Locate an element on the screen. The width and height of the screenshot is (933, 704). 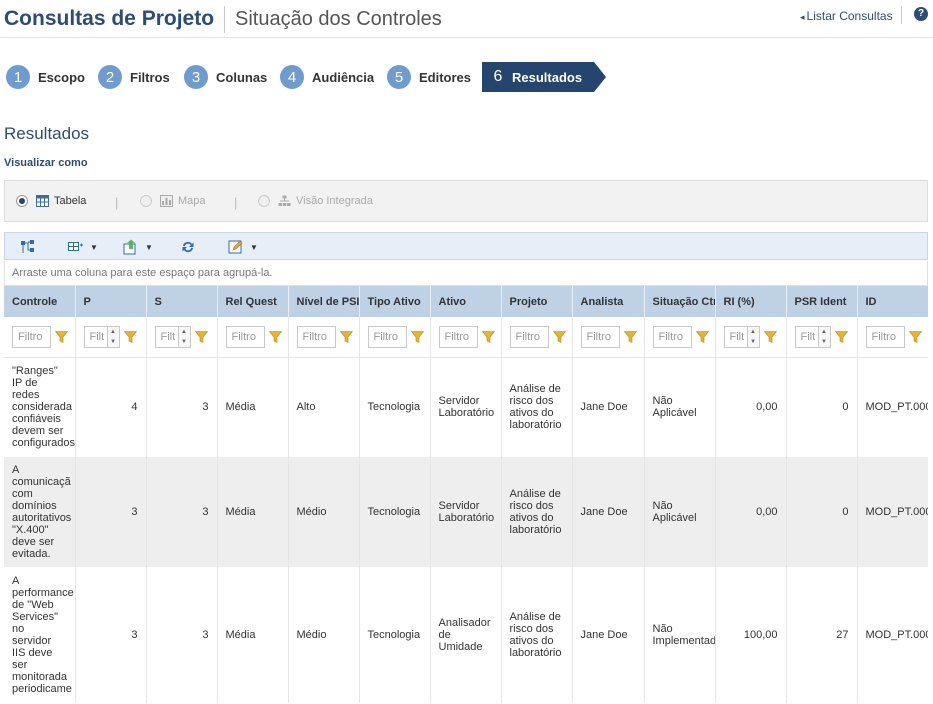
step-editores: 5 Editores is located at coordinates (429, 77).